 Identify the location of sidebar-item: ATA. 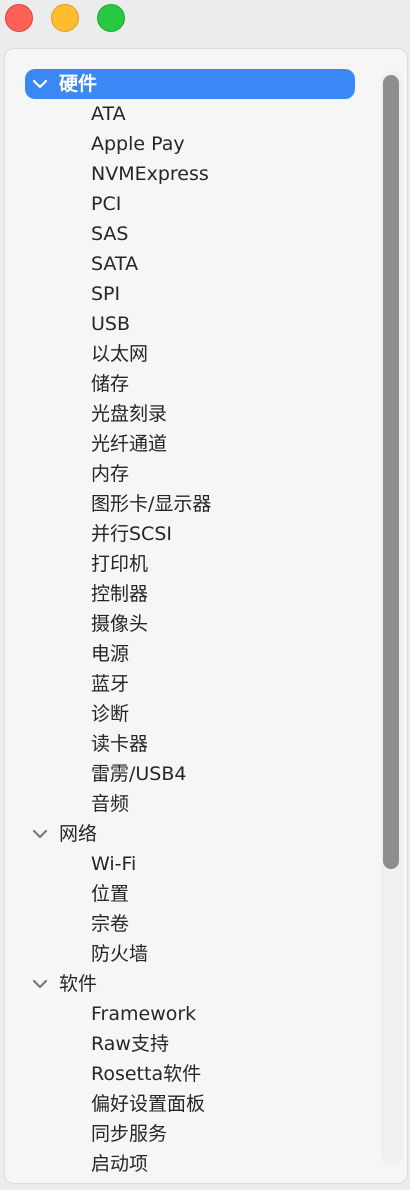
(190, 114).